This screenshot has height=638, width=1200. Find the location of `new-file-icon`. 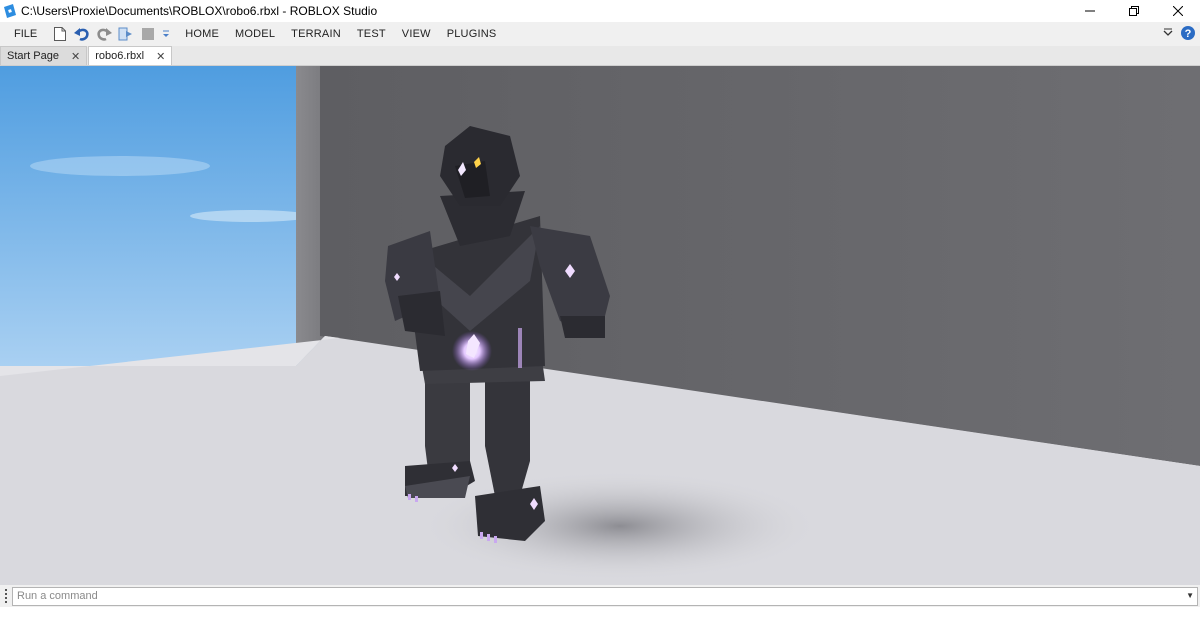

new-file-icon is located at coordinates (60, 34).